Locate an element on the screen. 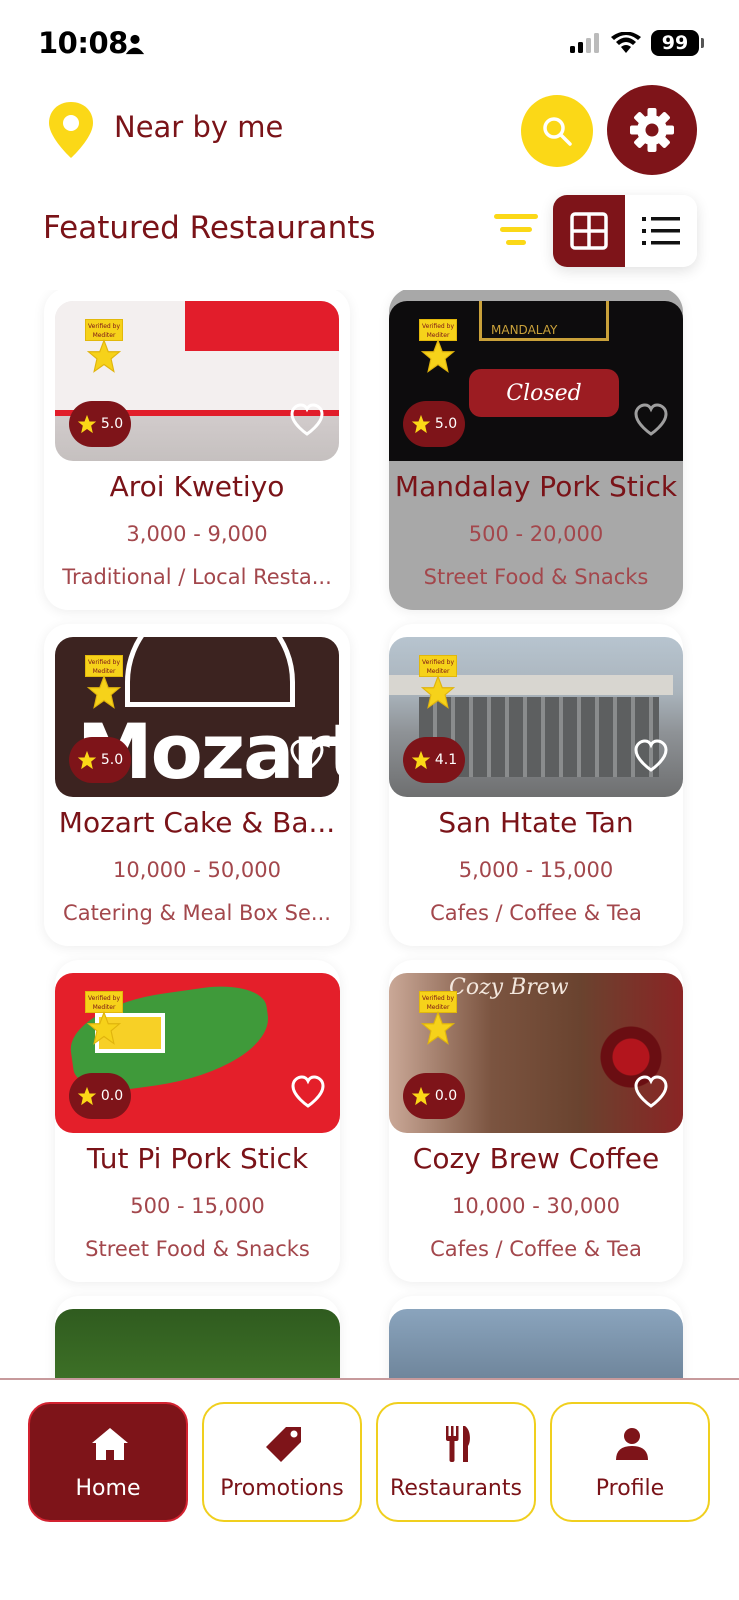  restaurant-price-range: 10,000 - 50,000 is located at coordinates (197, 870).